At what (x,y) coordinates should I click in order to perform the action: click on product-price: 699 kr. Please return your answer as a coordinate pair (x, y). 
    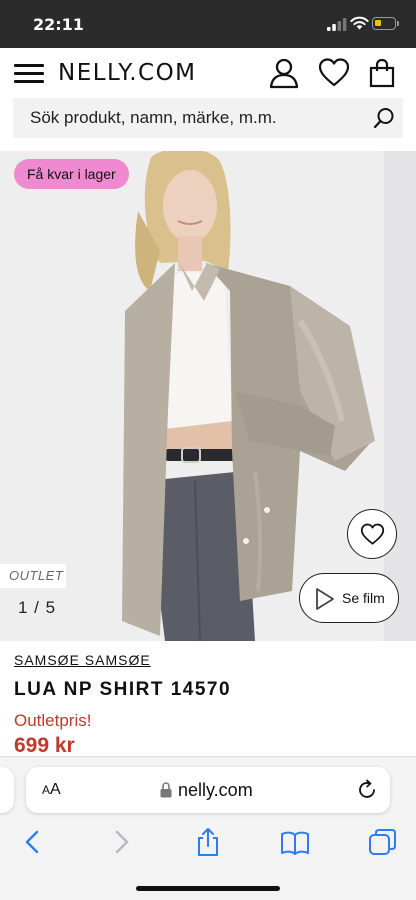
    Looking at the image, I should click on (44, 745).